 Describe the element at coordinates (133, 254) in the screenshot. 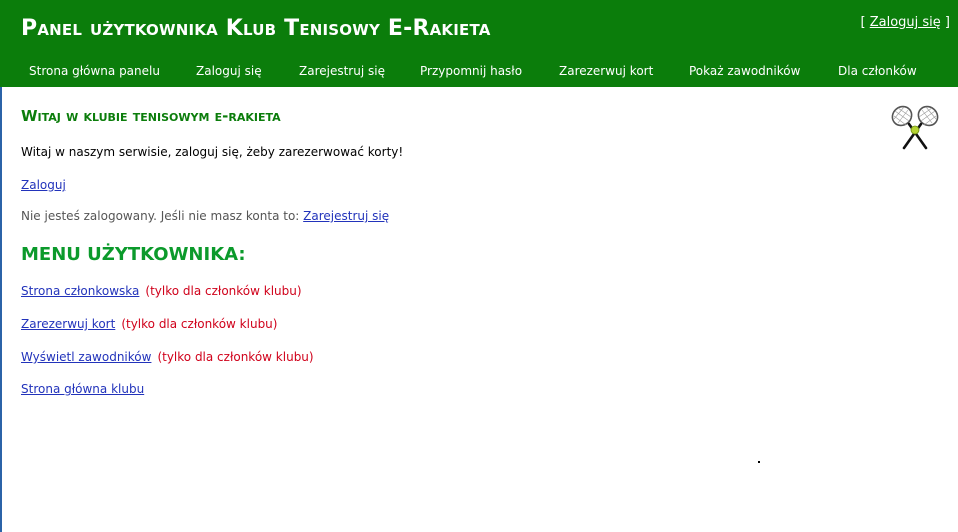

I see `user-menu-heading: MENU UŻYTKOWNIKA:` at that location.